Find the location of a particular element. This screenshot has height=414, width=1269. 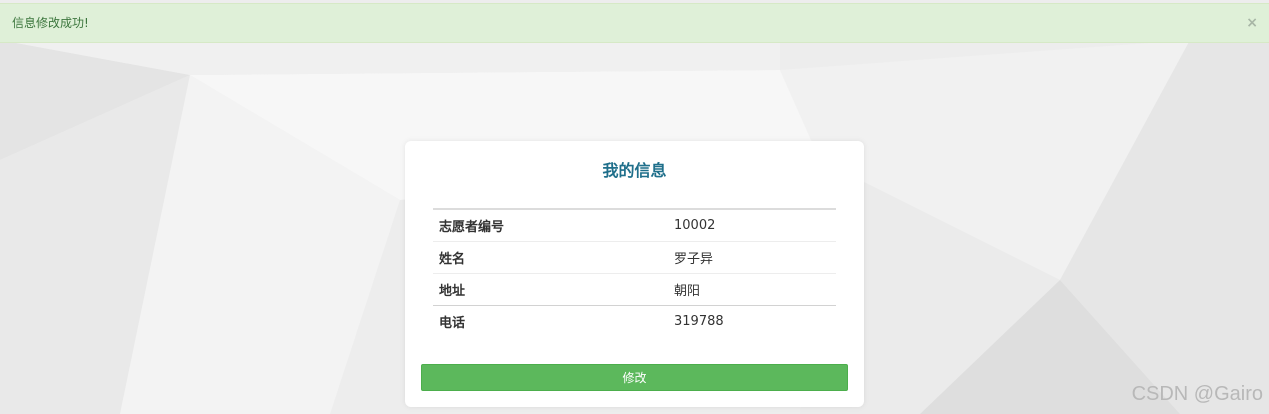

alert-message: 信息修改成功! is located at coordinates (50, 23).